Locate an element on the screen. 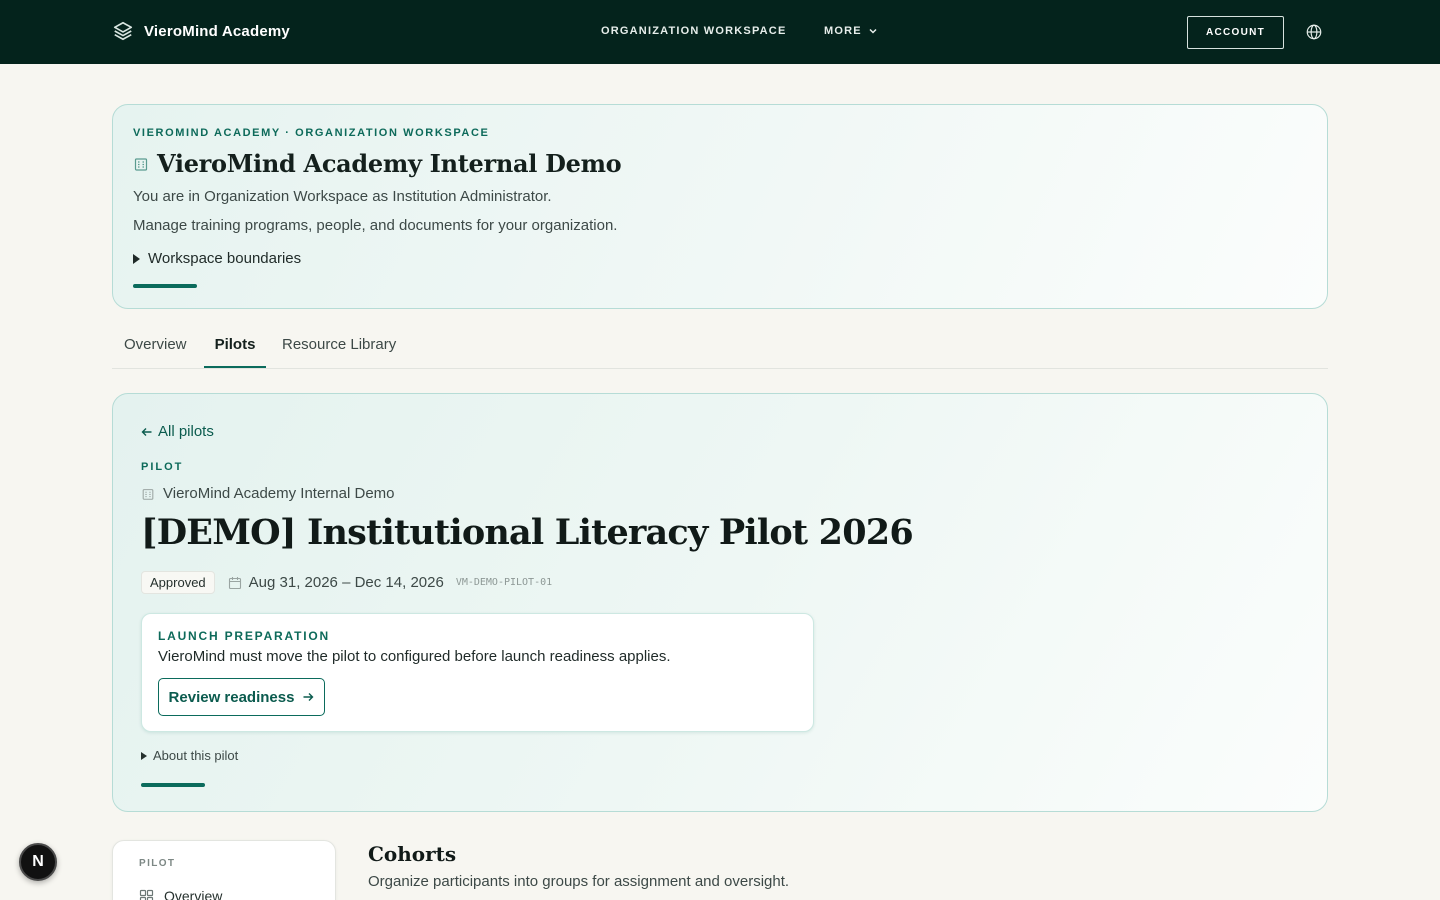  all-pilots-link: All pilots is located at coordinates (177, 431).